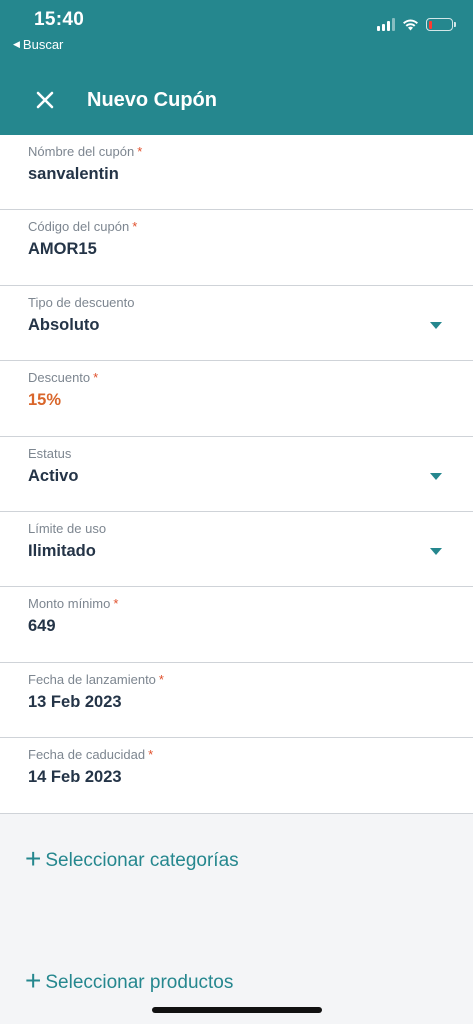 The image size is (473, 1024). I want to click on app-header: 15:40 ◀ Buscar Nuevo Cupón, so click(236, 67).